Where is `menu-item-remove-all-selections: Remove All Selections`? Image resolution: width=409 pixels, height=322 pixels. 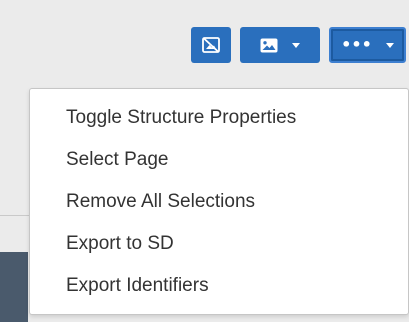
menu-item-remove-all-selections: Remove All Selections is located at coordinates (219, 202).